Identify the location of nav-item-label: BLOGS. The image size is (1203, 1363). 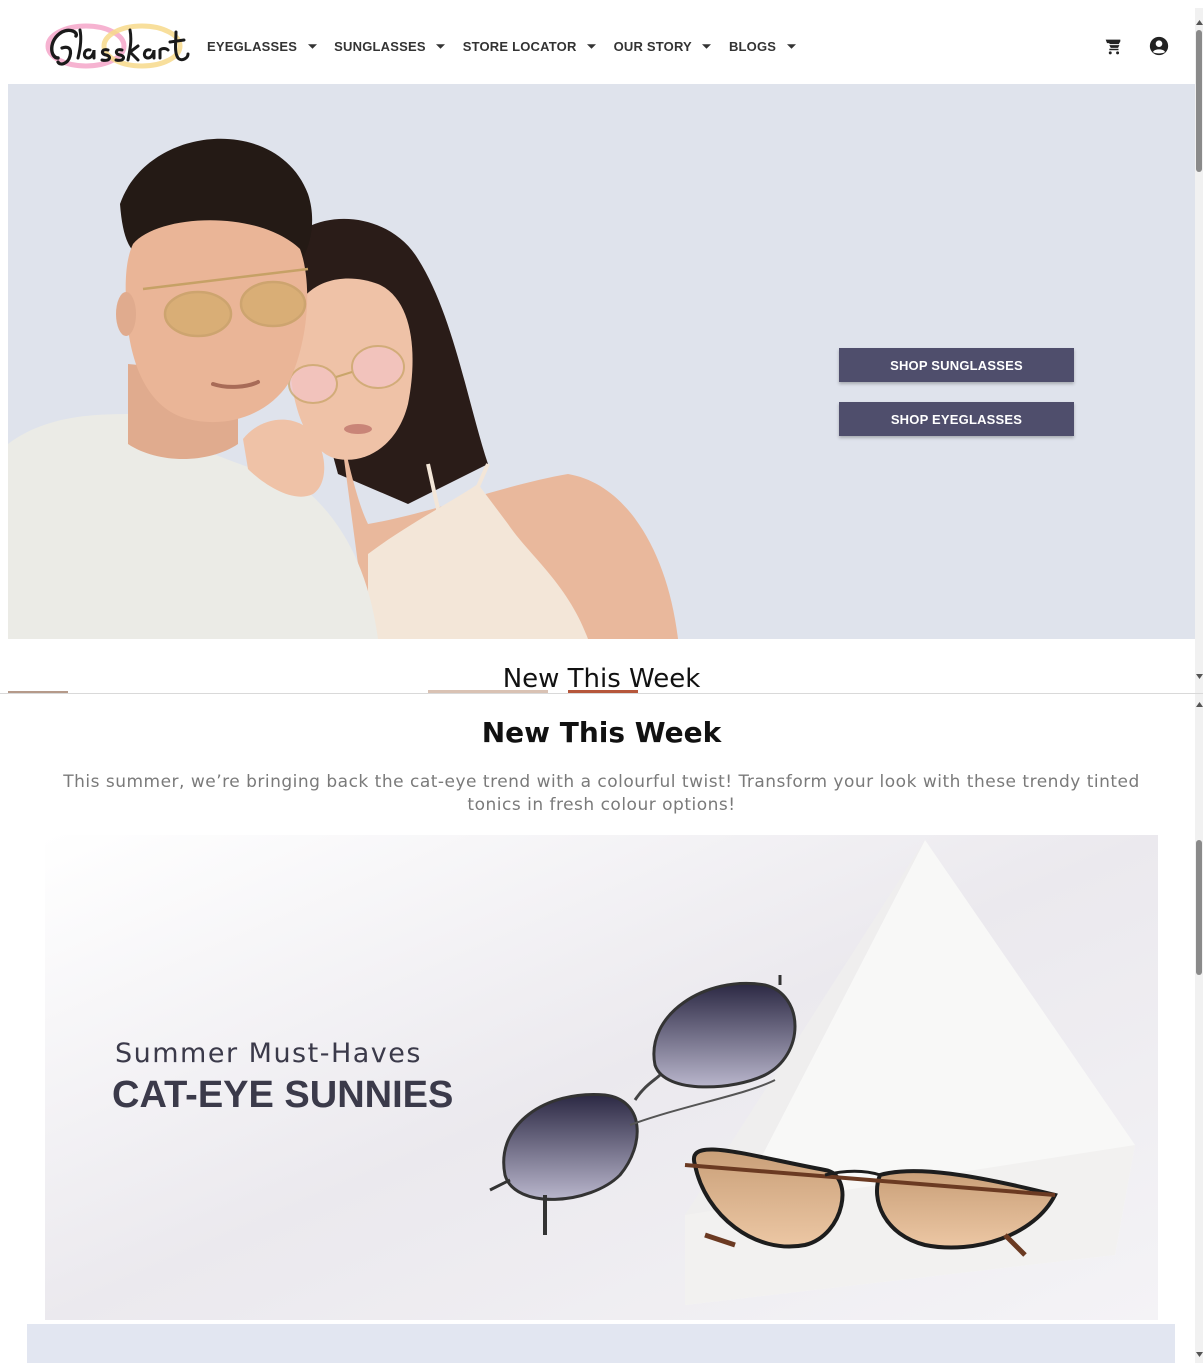
(752, 46).